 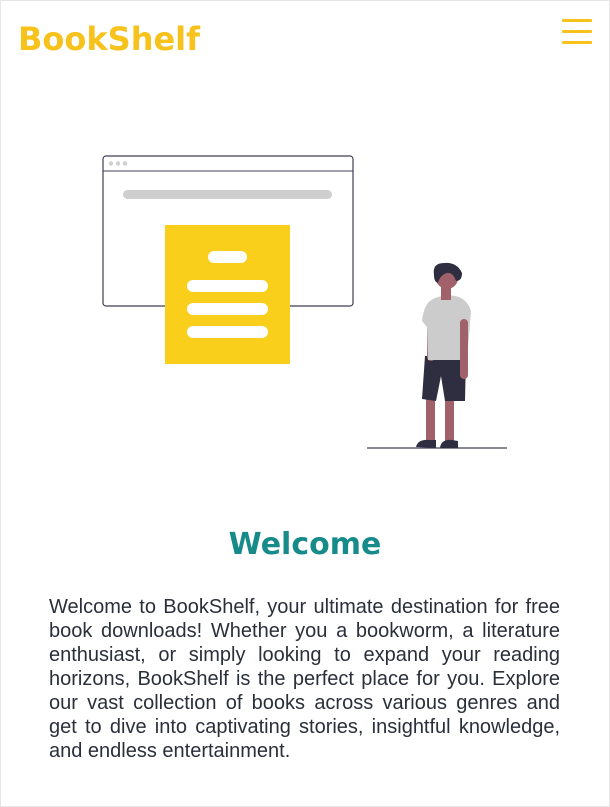 What do you see at coordinates (305, 544) in the screenshot?
I see `welcome-title: Welcome` at bounding box center [305, 544].